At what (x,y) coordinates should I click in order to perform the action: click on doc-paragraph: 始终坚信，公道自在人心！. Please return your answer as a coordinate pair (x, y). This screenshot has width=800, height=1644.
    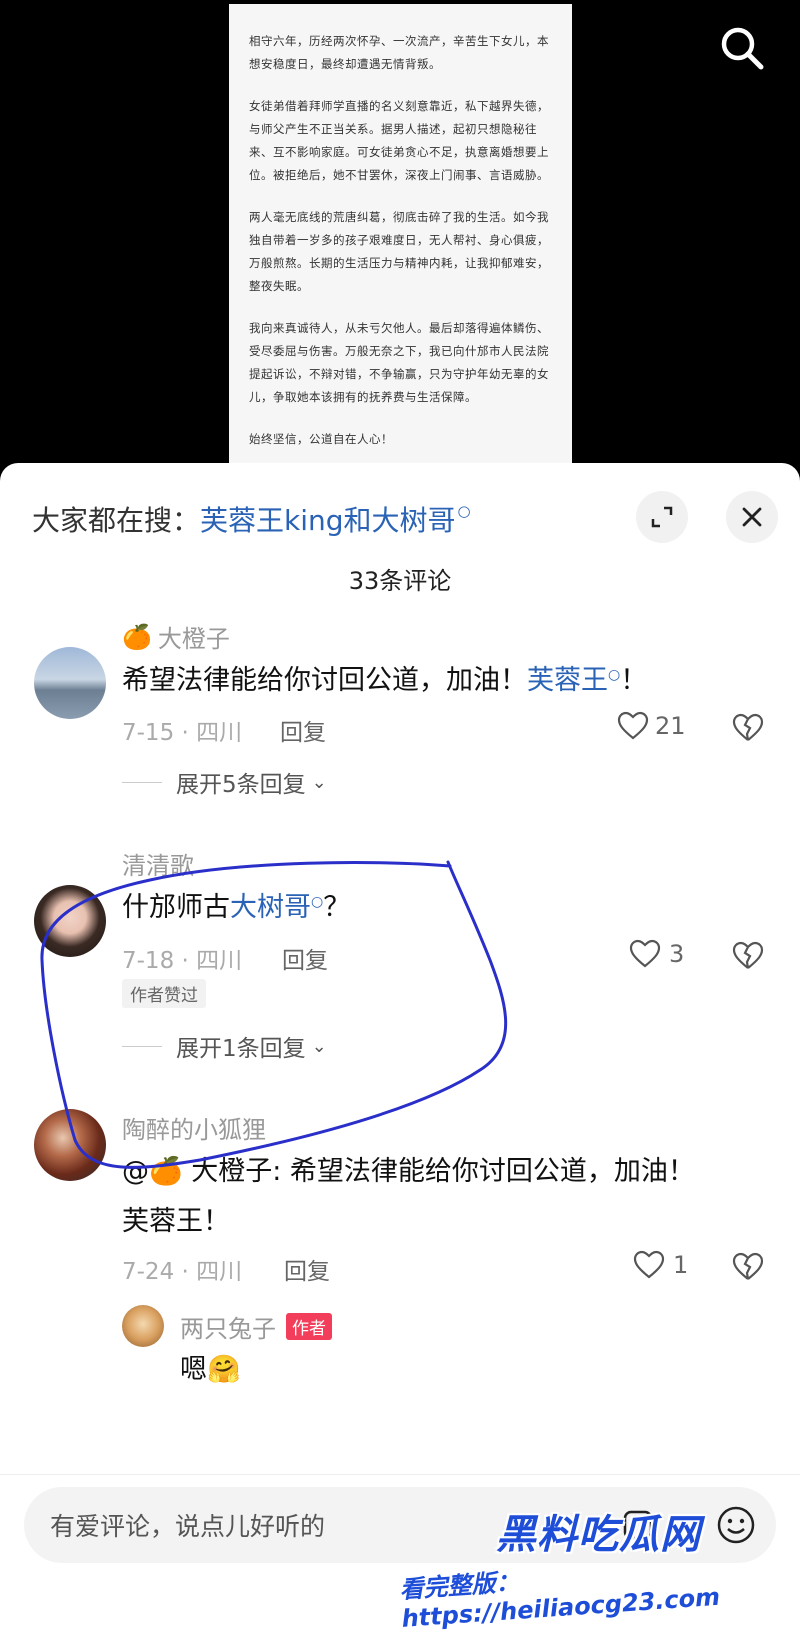
    Looking at the image, I should click on (321, 439).